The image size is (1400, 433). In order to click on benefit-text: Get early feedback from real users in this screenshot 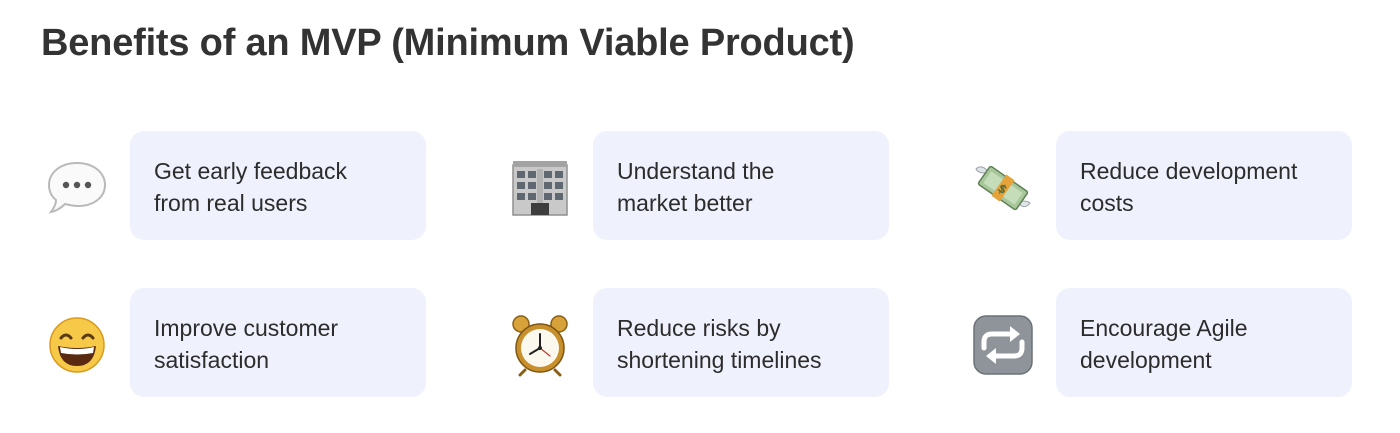, I will do `click(251, 187)`.